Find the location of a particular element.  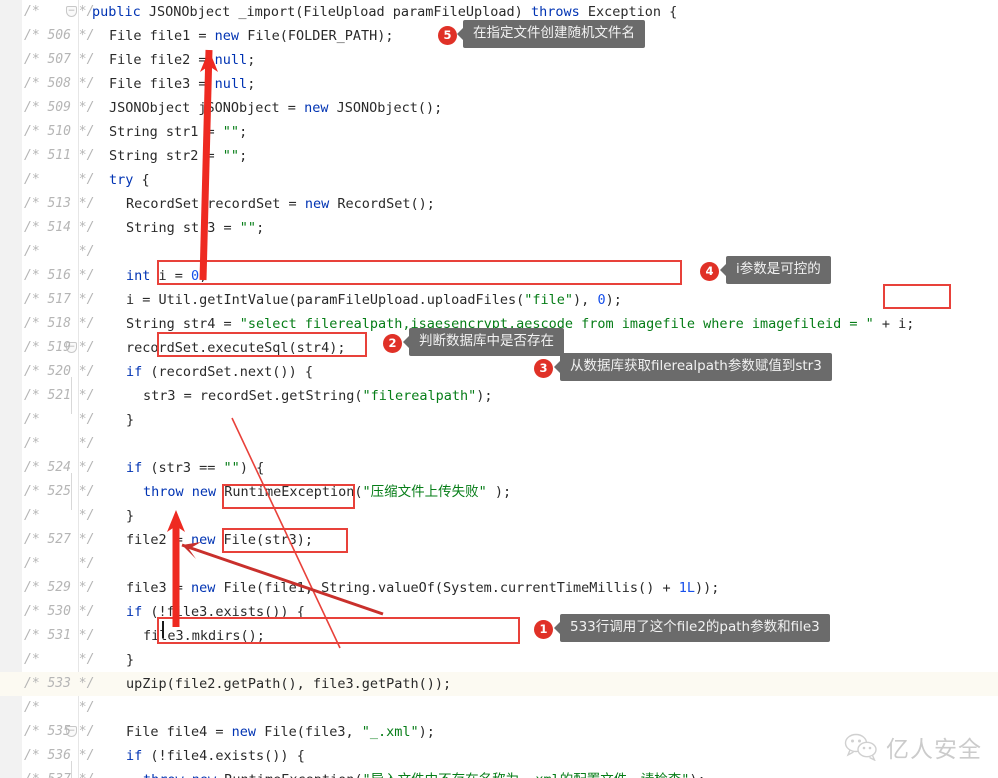

annotation-marker-5: 5 is located at coordinates (447, 35).